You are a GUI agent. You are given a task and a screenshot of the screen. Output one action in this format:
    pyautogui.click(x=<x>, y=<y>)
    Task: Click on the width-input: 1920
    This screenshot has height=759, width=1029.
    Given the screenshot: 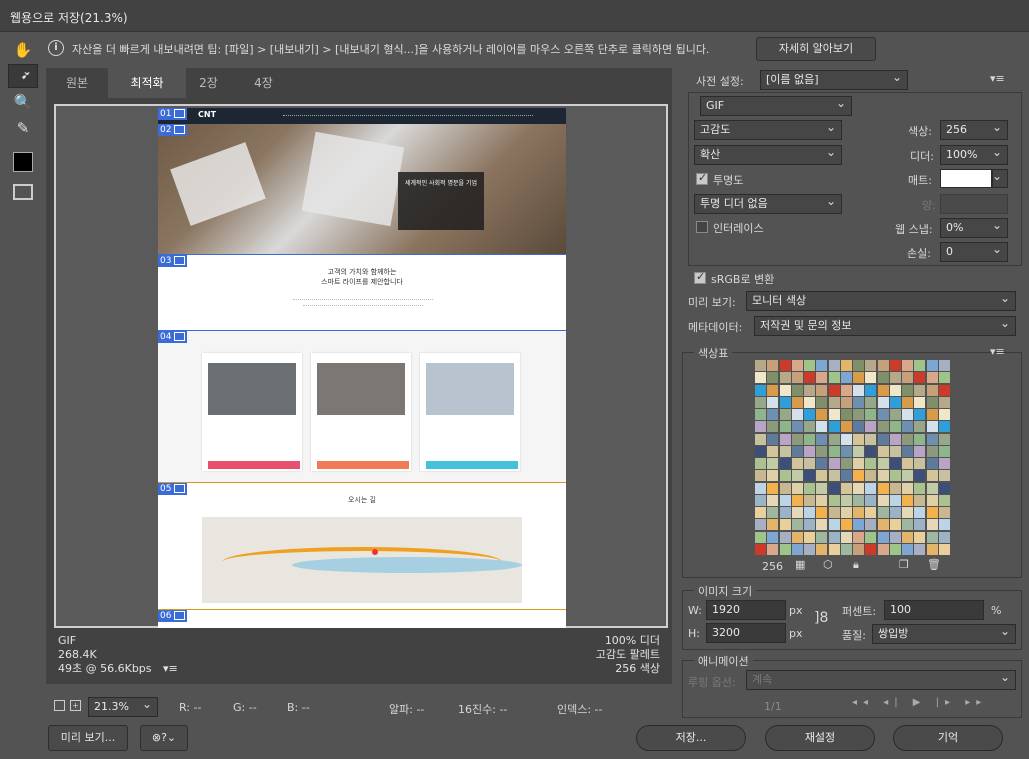 What is the action you would take?
    pyautogui.click(x=746, y=610)
    